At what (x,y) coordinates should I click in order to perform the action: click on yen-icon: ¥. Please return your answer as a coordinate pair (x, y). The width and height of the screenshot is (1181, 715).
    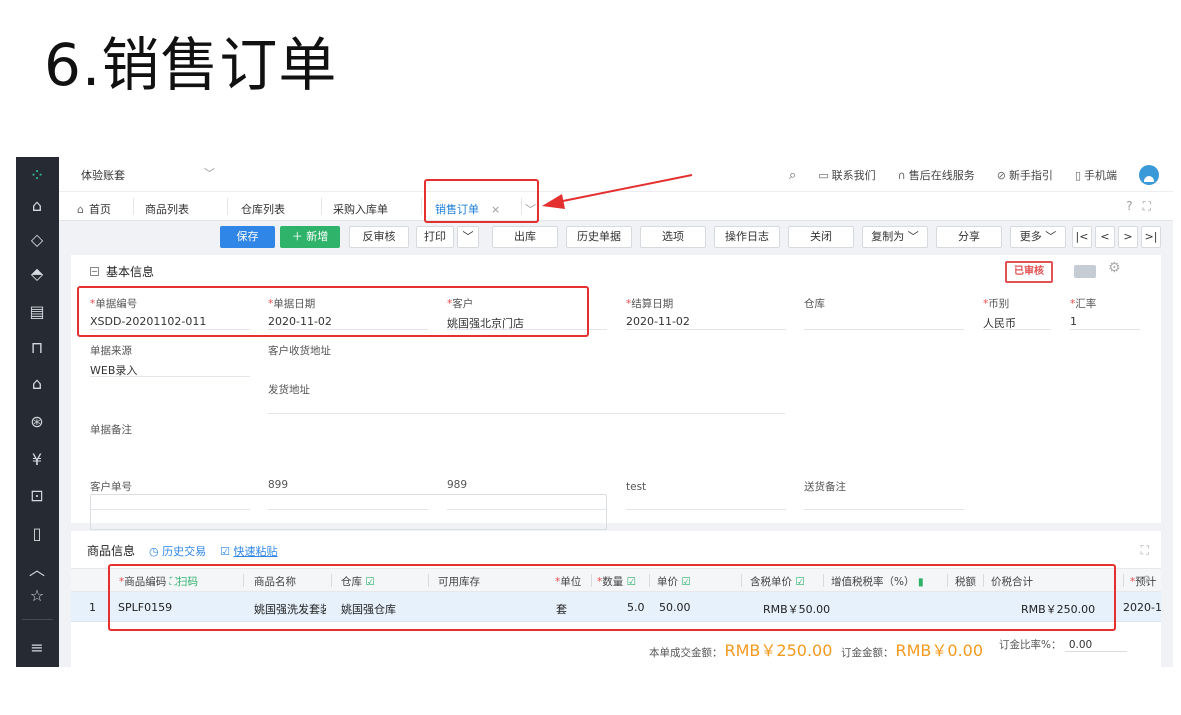
    Looking at the image, I should click on (37, 460).